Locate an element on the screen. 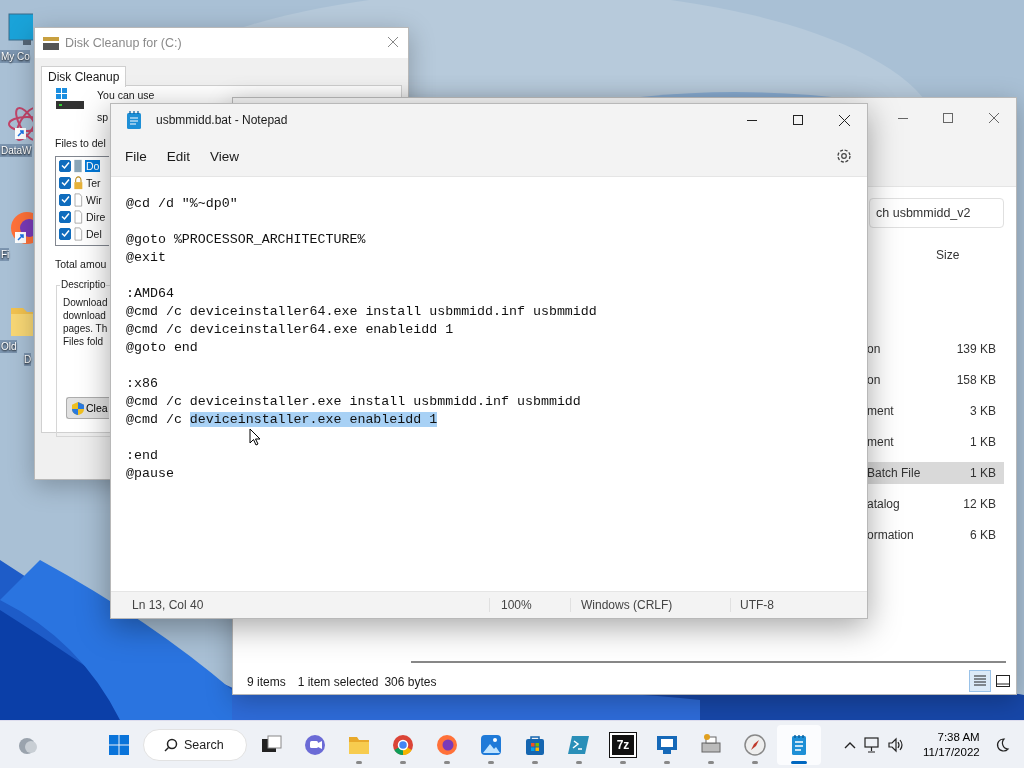 The image size is (1024, 768). selection-status: 1 item selected is located at coordinates (338, 682).